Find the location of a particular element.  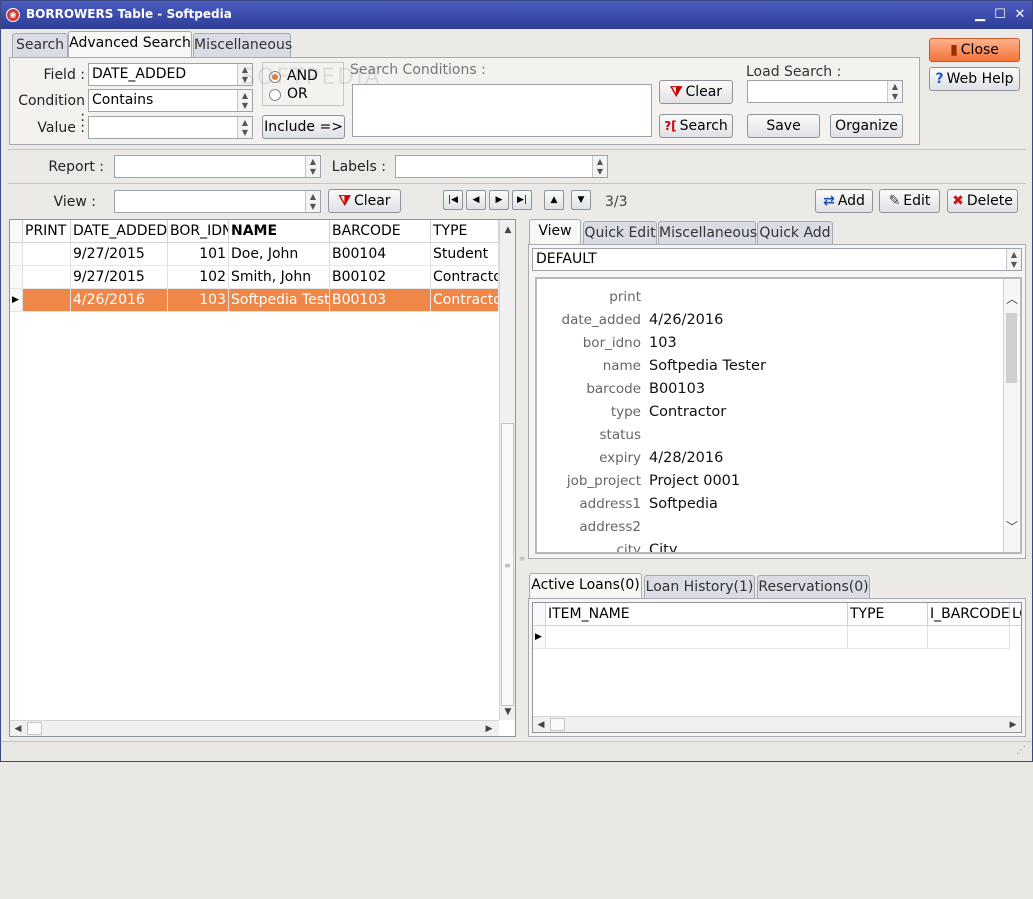

splitter-handle: ≡ is located at coordinates (522, 478).